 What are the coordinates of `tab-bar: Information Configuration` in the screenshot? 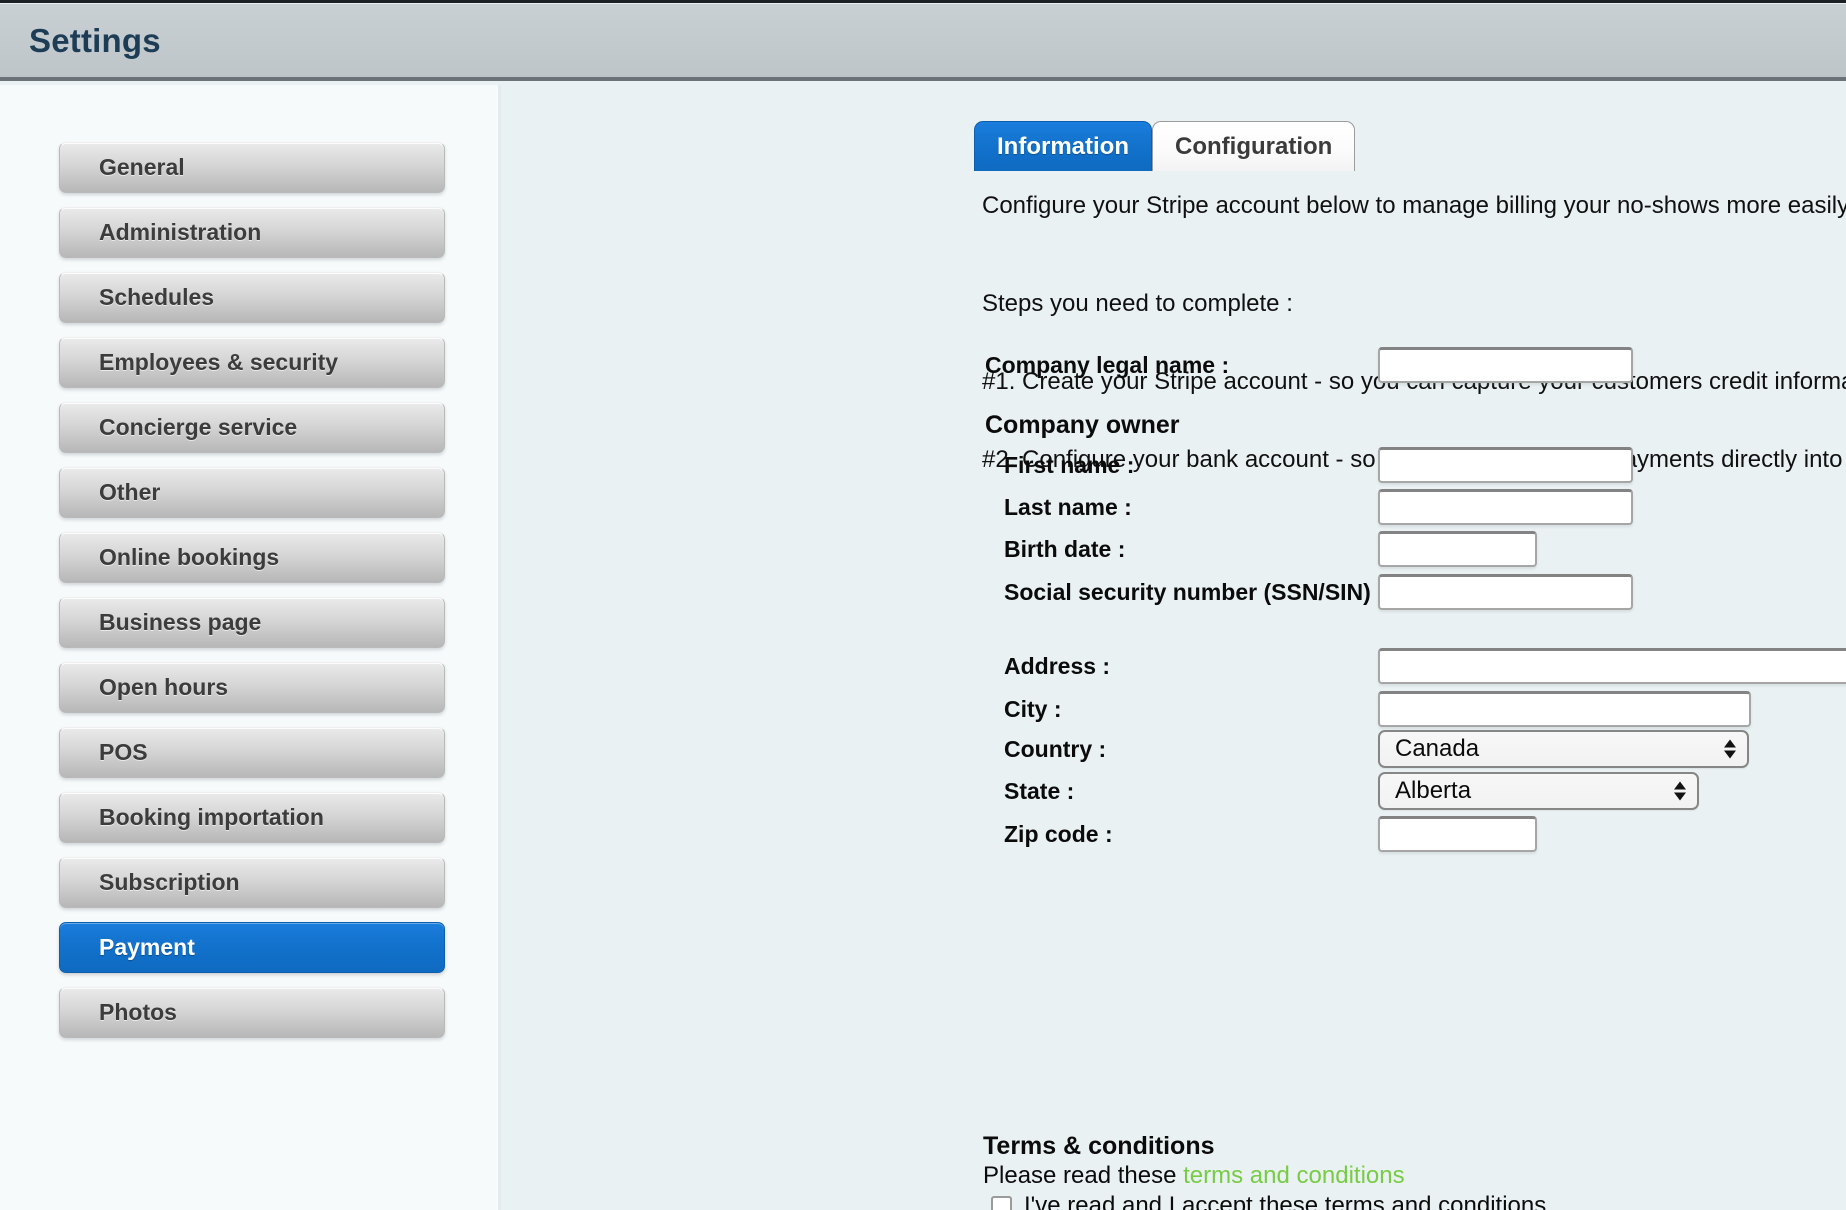 It's located at (1165, 146).